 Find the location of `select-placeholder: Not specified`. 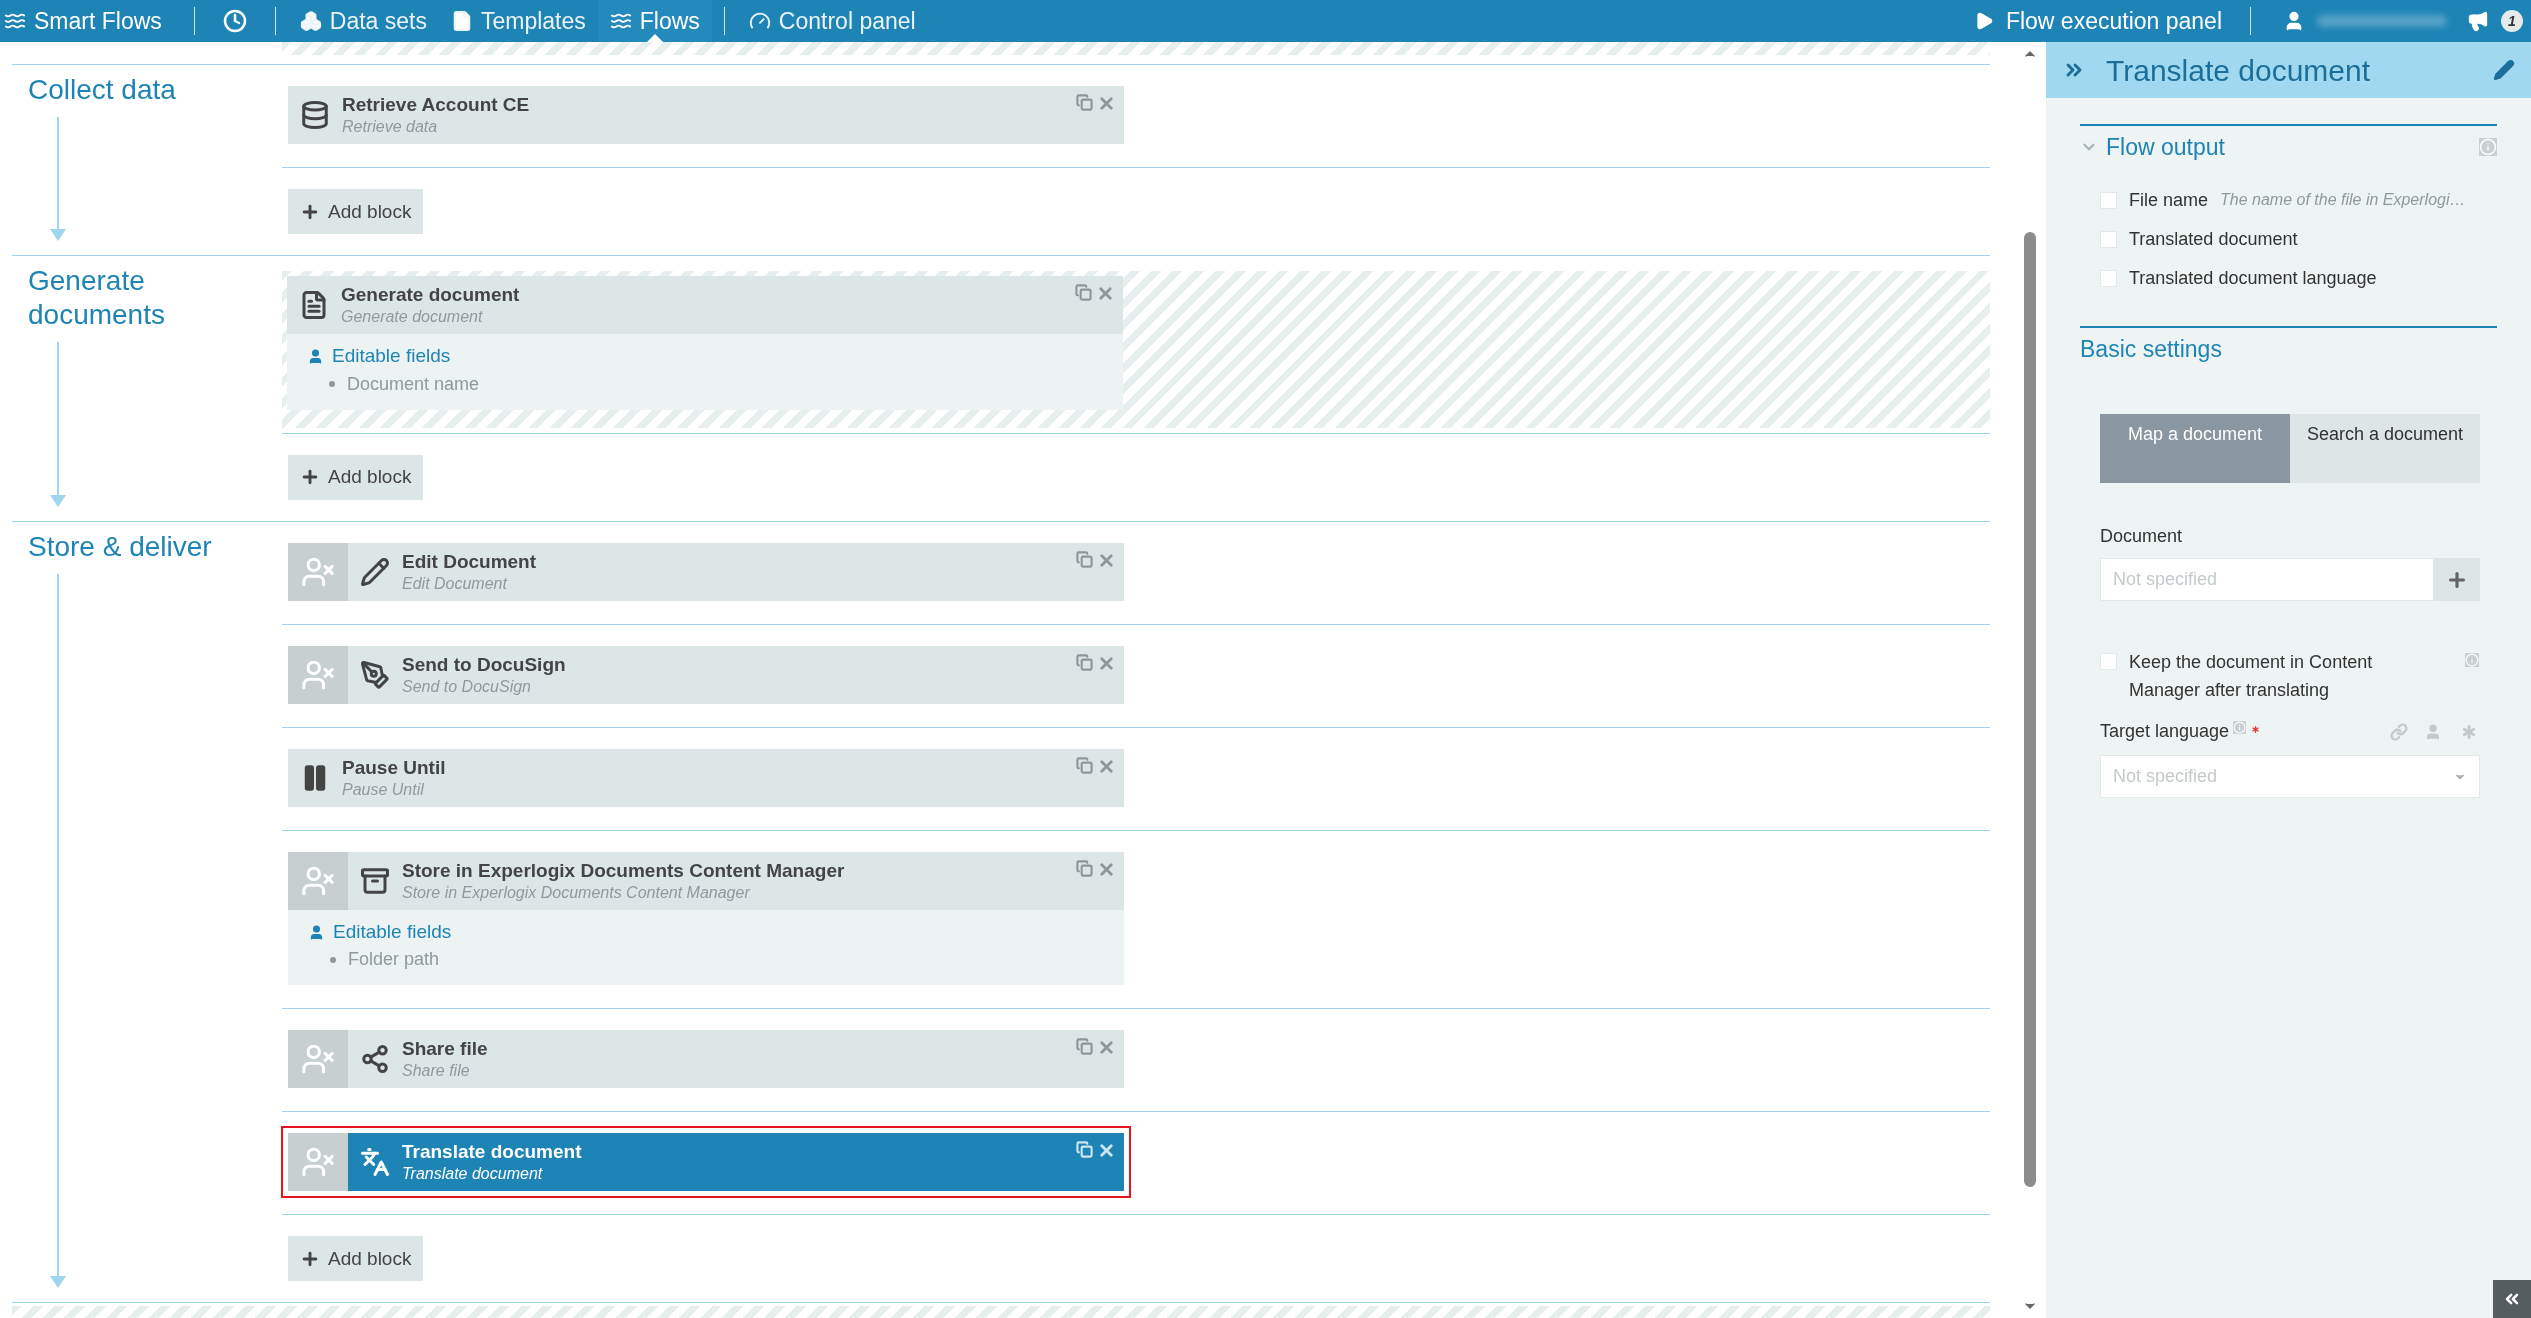

select-placeholder: Not specified is located at coordinates (2166, 776).